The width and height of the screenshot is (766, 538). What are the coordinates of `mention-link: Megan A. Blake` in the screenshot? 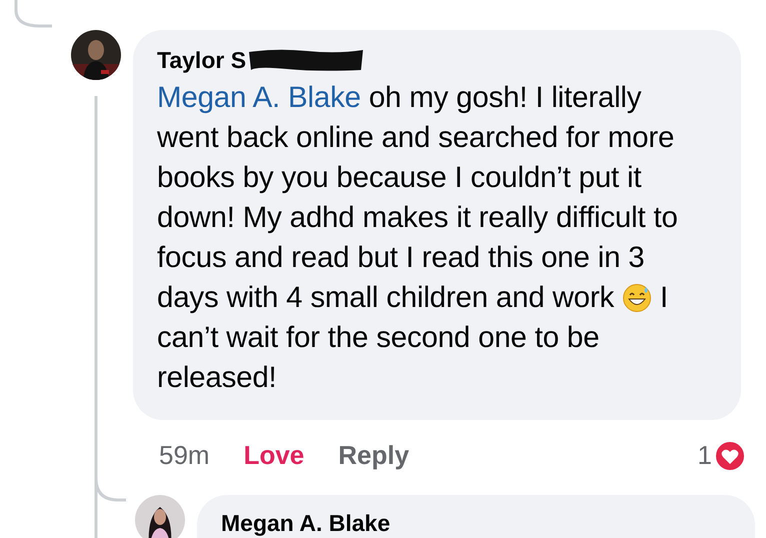 It's located at (259, 97).